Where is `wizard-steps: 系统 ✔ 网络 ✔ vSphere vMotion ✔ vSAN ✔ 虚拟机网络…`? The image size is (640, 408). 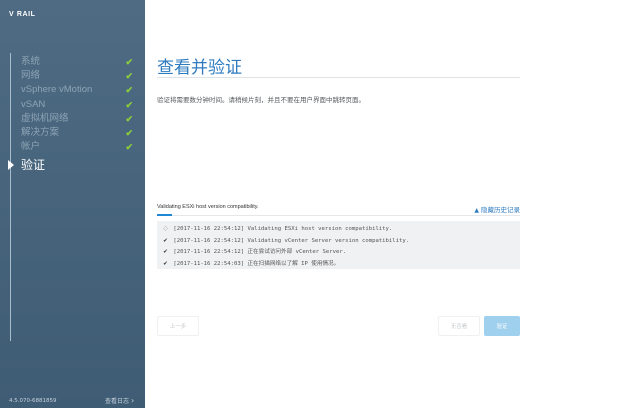
wizard-steps: 系统 ✔ 网络 ✔ vSphere vMotion ✔ vSAN ✔ 虚拟机网络… is located at coordinates (72, 115).